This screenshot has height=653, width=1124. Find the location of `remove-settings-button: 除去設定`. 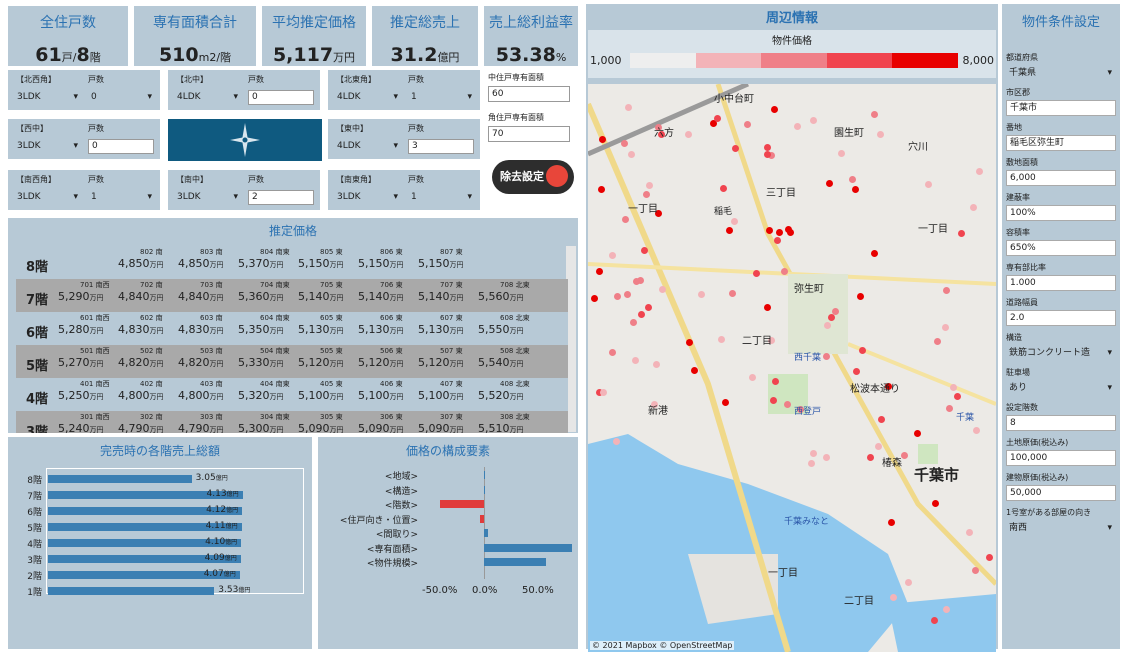

remove-settings-button: 除去設定 is located at coordinates (533, 177).